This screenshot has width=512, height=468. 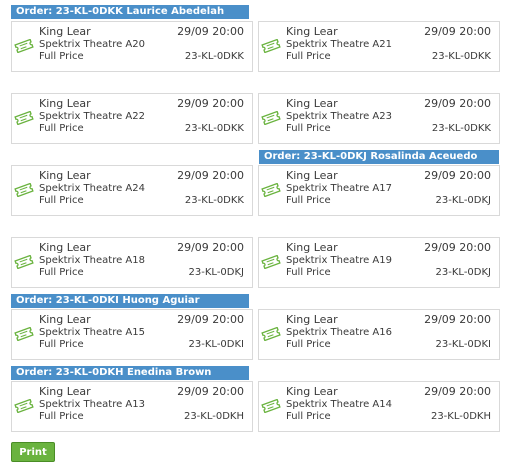 What do you see at coordinates (92, 332) in the screenshot?
I see `venue-seat: Spektrix Theatre A15` at bounding box center [92, 332].